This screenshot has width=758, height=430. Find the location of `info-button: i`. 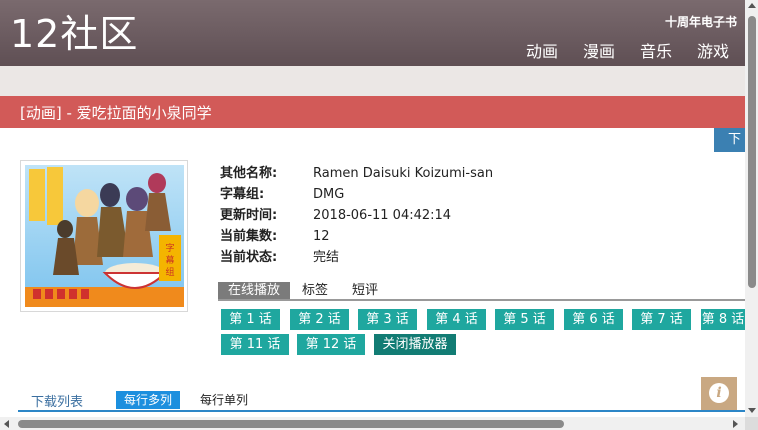

info-button: i is located at coordinates (719, 393).